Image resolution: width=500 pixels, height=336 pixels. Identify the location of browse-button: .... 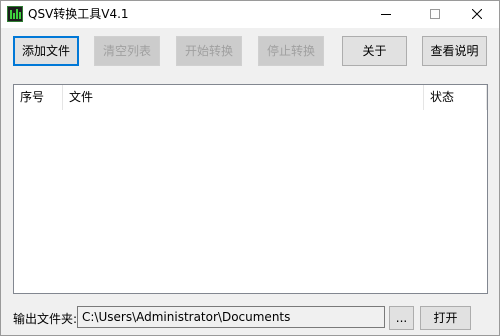
(401, 318).